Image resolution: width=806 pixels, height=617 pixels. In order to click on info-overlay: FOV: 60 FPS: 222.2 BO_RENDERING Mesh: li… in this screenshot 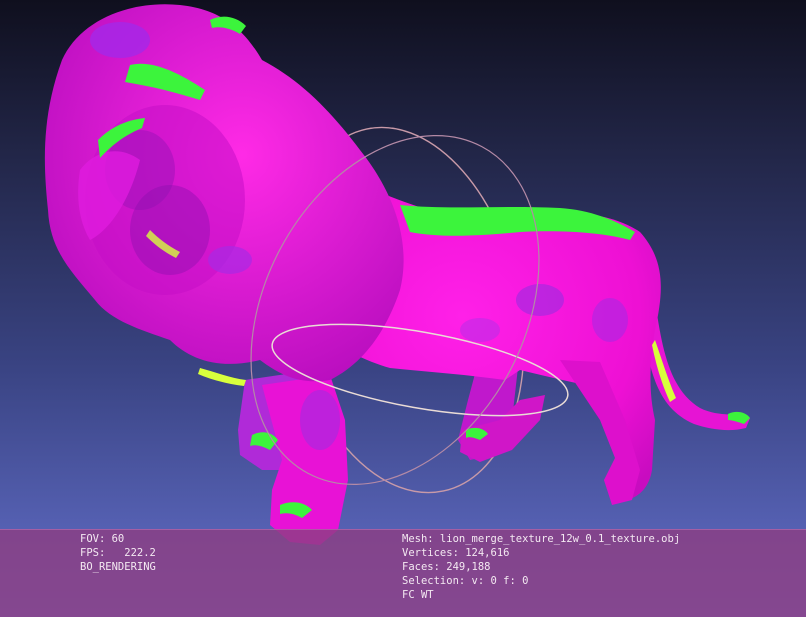, I will do `click(403, 573)`.